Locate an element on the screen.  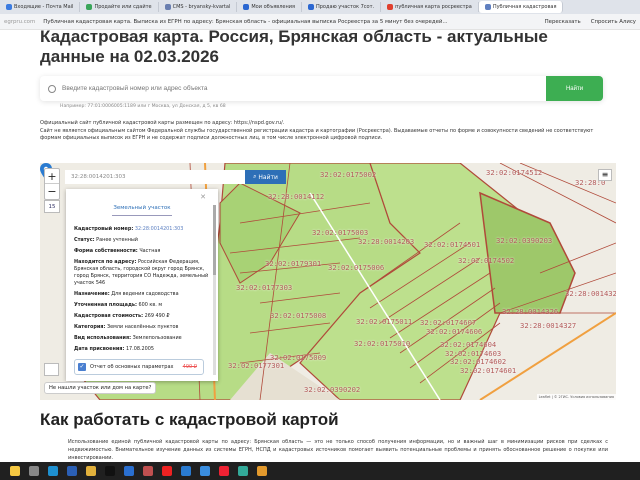
parcel-label: 32:02:0174602 is located at coordinates (478, 361).